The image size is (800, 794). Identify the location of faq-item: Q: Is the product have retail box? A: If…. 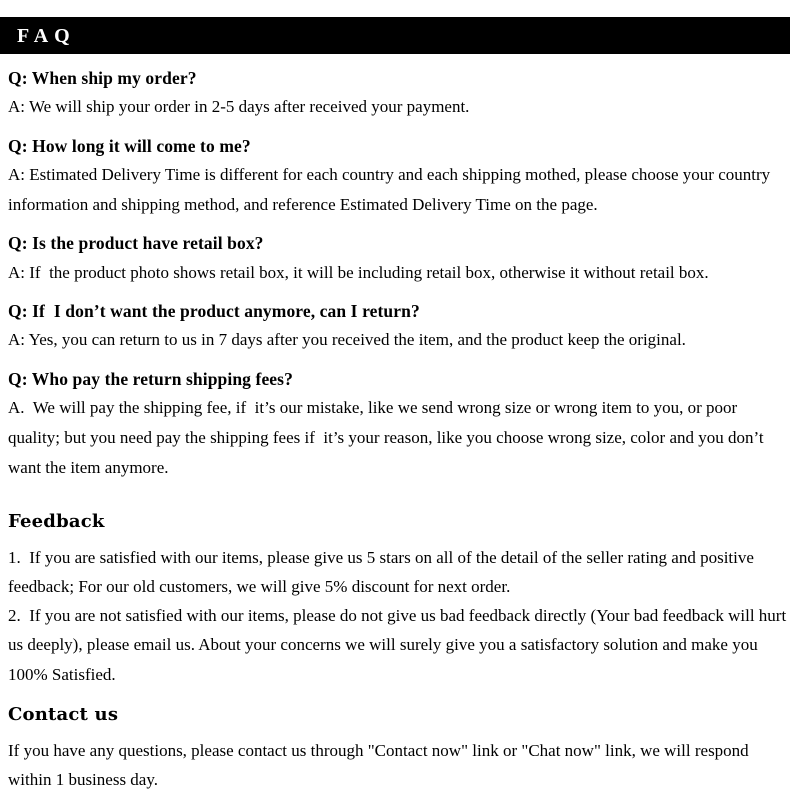
(399, 258).